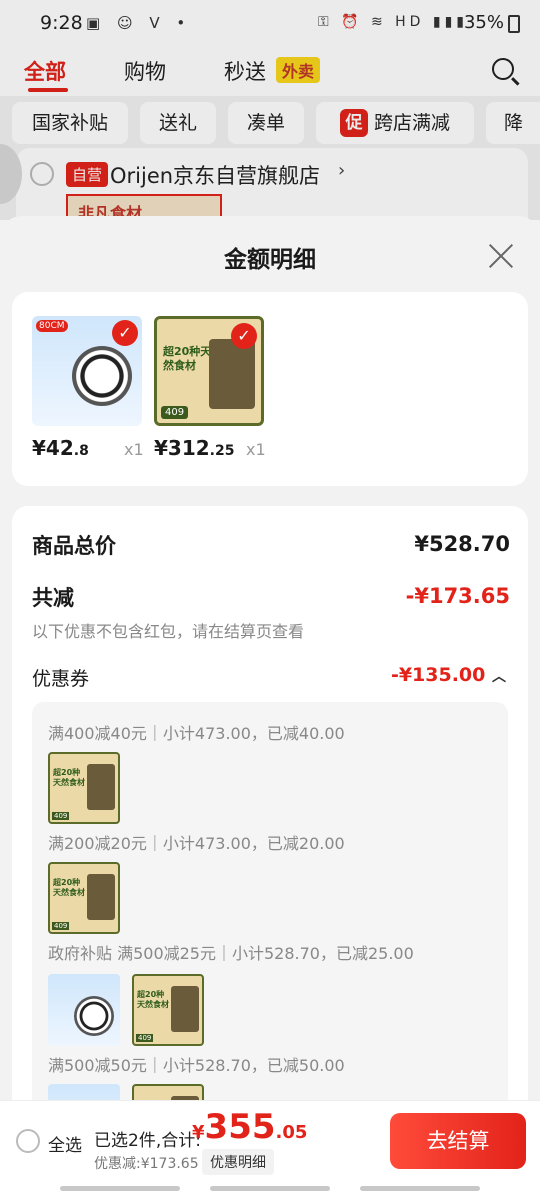 The height and width of the screenshot is (1200, 540). I want to click on select-all-radio, so click(28, 1141).